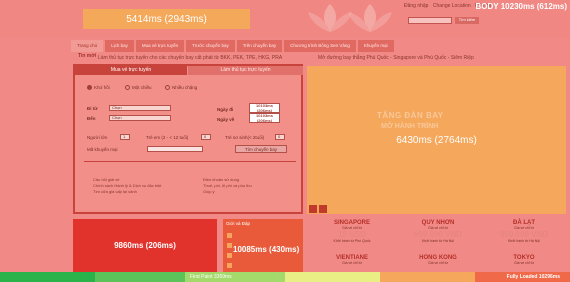 The width and height of the screenshot is (570, 282). What do you see at coordinates (92, 108) in the screenshot?
I see `from-label: Đi từ` at bounding box center [92, 108].